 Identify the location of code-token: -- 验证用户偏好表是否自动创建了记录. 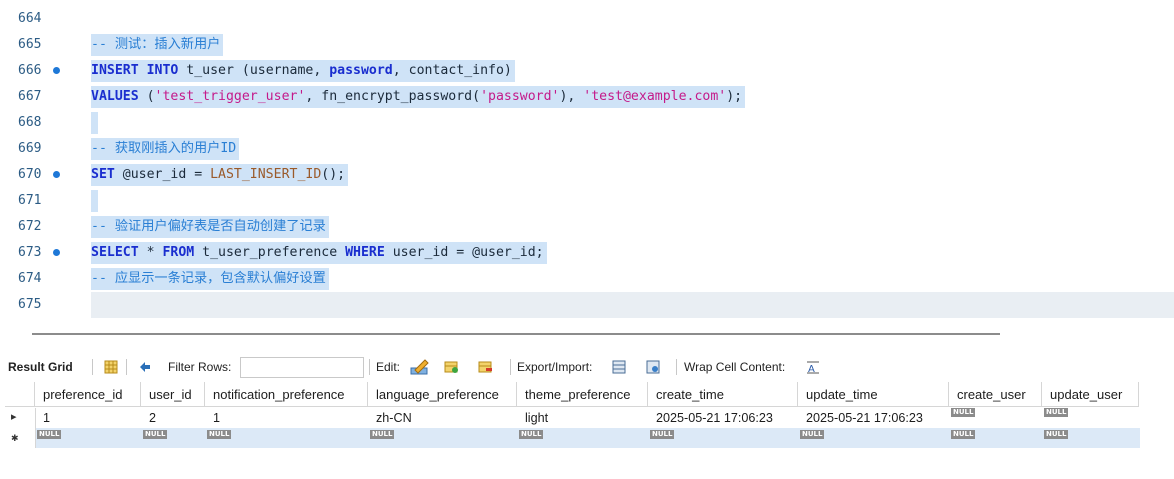
(208, 226).